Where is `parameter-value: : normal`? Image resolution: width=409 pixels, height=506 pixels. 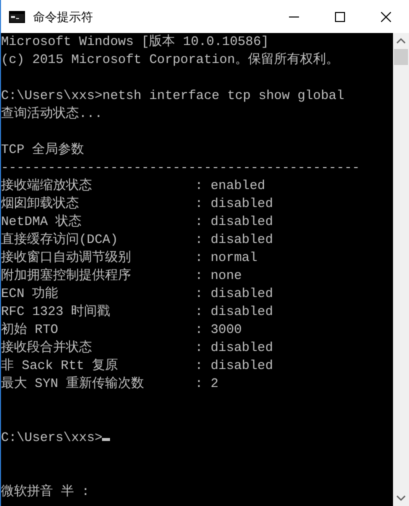 parameter-value: : normal is located at coordinates (226, 257).